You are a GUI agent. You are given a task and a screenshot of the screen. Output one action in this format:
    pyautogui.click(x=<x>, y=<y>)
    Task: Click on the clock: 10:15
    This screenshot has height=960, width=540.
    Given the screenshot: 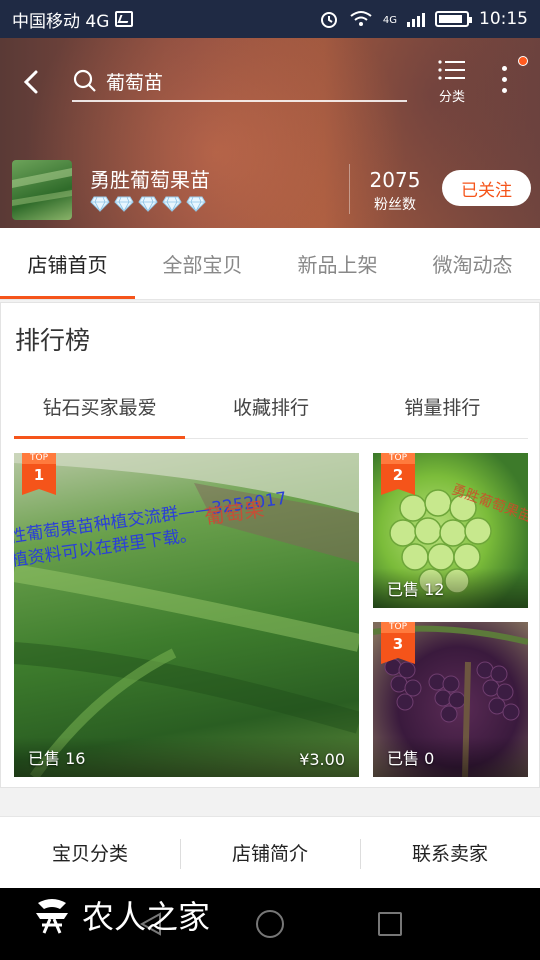 What is the action you would take?
    pyautogui.click(x=503, y=19)
    